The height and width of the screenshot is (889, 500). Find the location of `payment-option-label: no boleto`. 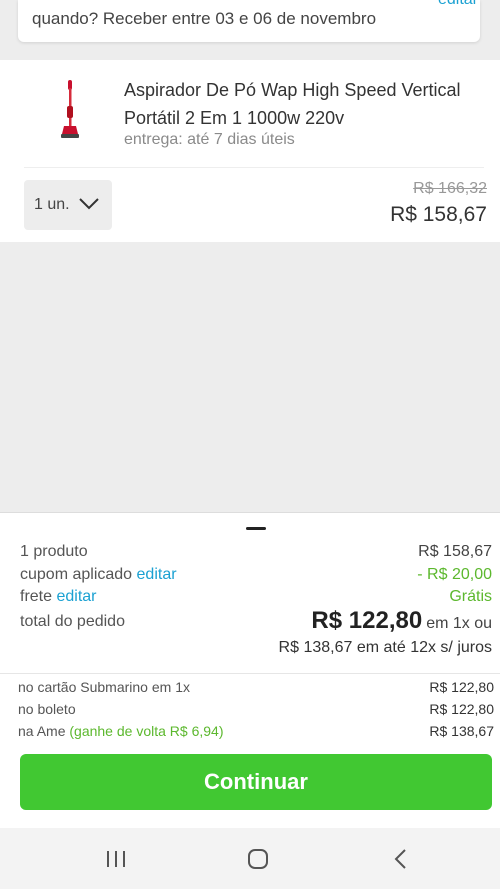

payment-option-label: no boleto is located at coordinates (47, 709).